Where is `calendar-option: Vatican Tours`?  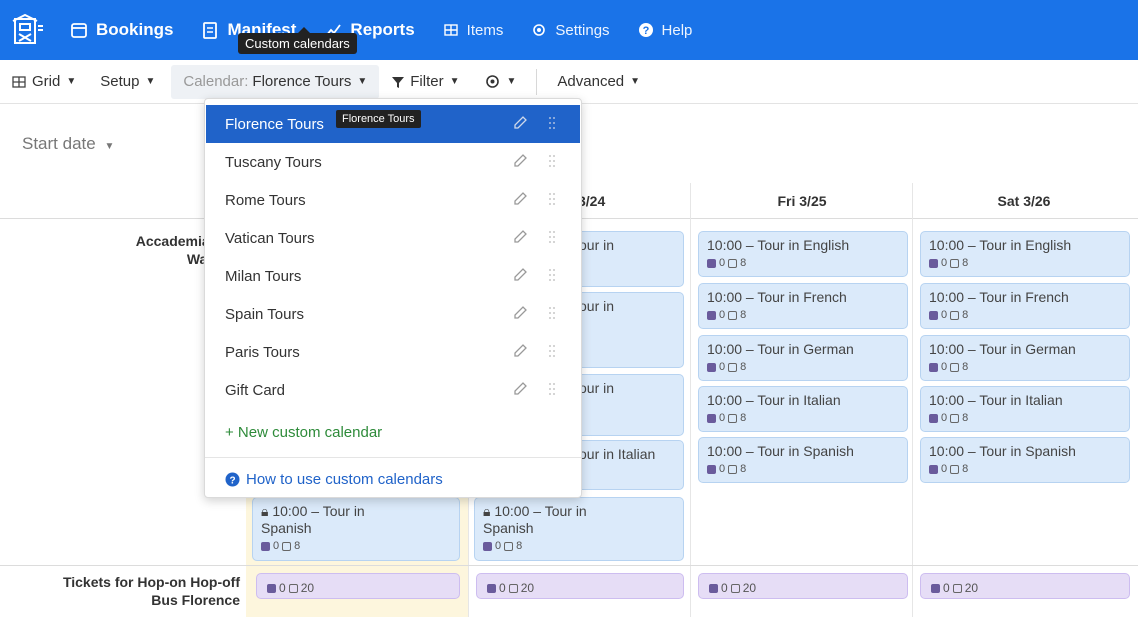 calendar-option: Vatican Tours is located at coordinates (393, 238).